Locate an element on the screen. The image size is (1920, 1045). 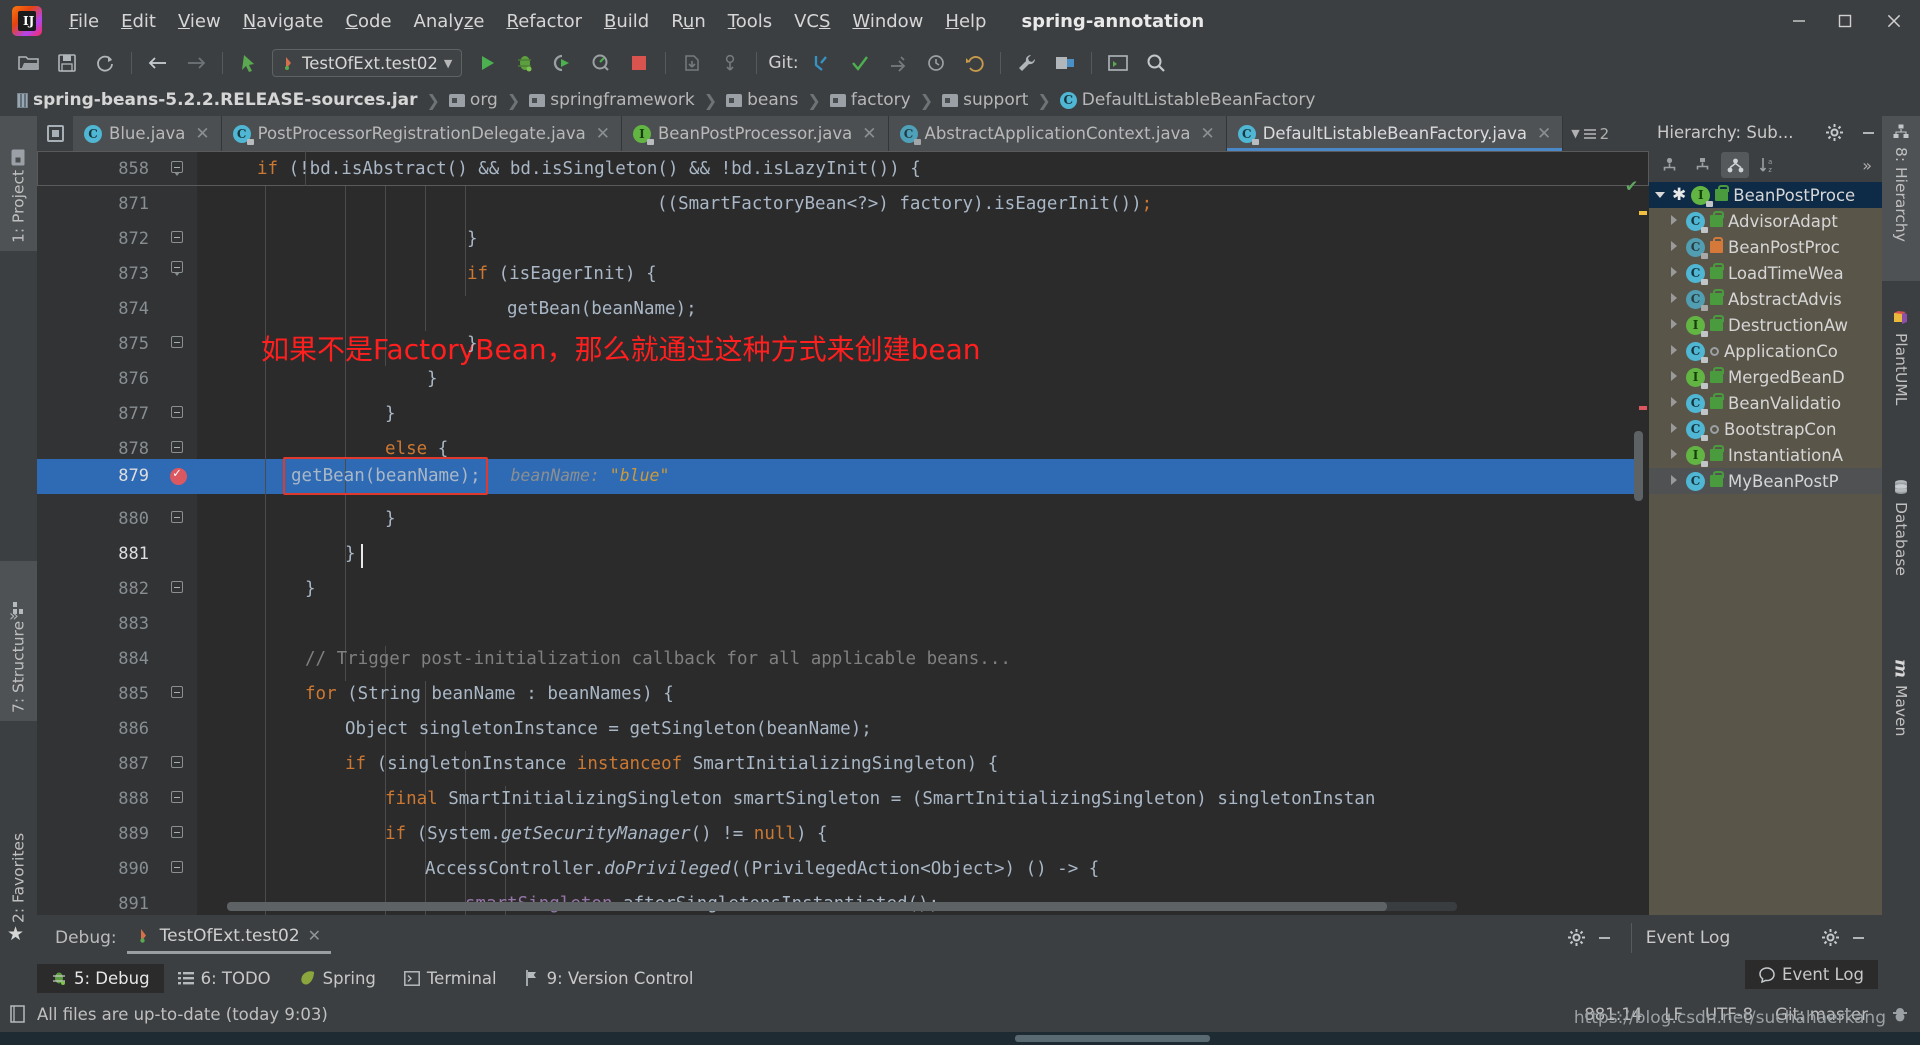
menu-tools: Tools is located at coordinates (750, 21).